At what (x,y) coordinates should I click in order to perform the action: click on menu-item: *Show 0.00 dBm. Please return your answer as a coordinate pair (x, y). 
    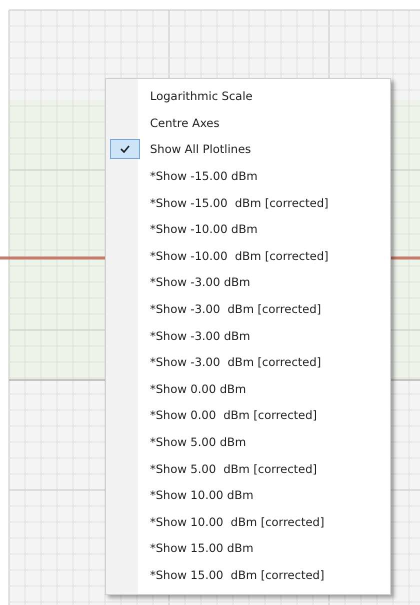
    Looking at the image, I should click on (248, 389).